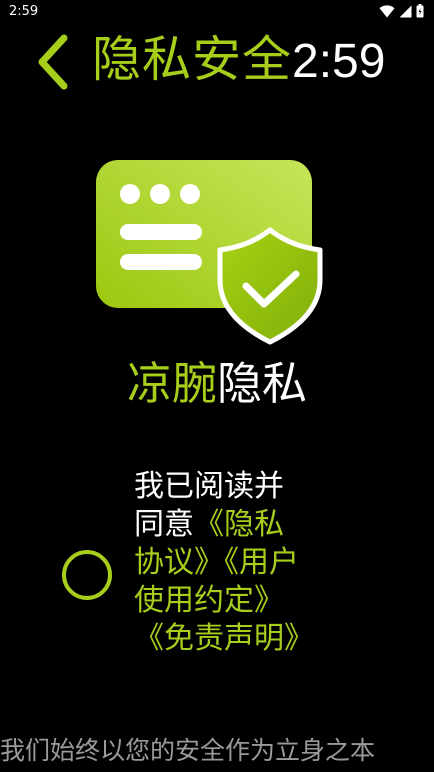 The height and width of the screenshot is (772, 434). I want to click on agreement-text: 我已阅读并同意《隐私协议》《用户使用约定》《免责声明》, so click(224, 563).